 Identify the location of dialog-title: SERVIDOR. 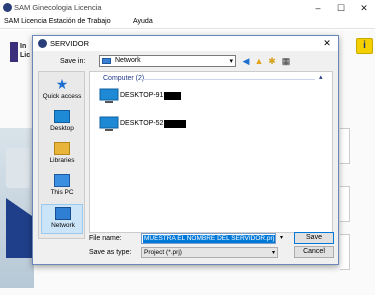
(70, 43).